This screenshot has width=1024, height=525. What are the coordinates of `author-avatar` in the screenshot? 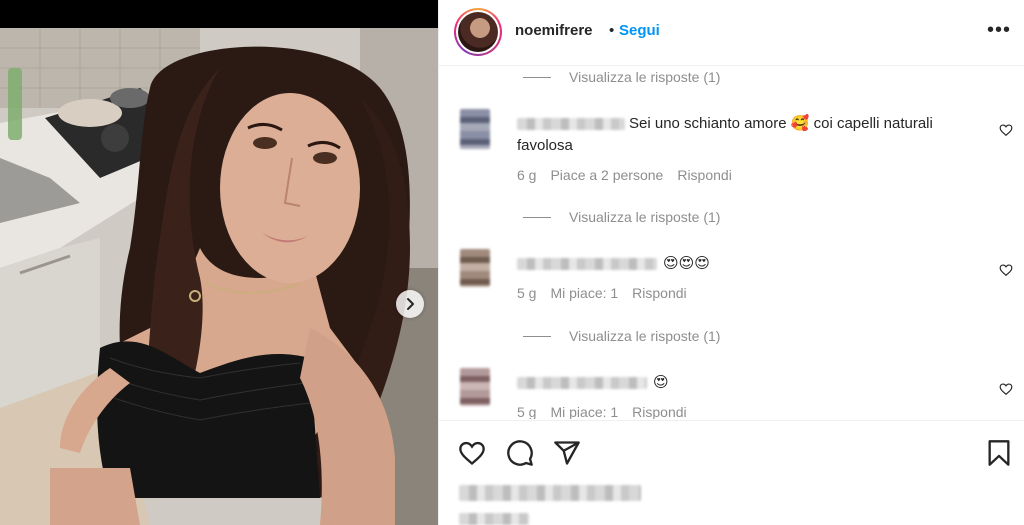 It's located at (478, 32).